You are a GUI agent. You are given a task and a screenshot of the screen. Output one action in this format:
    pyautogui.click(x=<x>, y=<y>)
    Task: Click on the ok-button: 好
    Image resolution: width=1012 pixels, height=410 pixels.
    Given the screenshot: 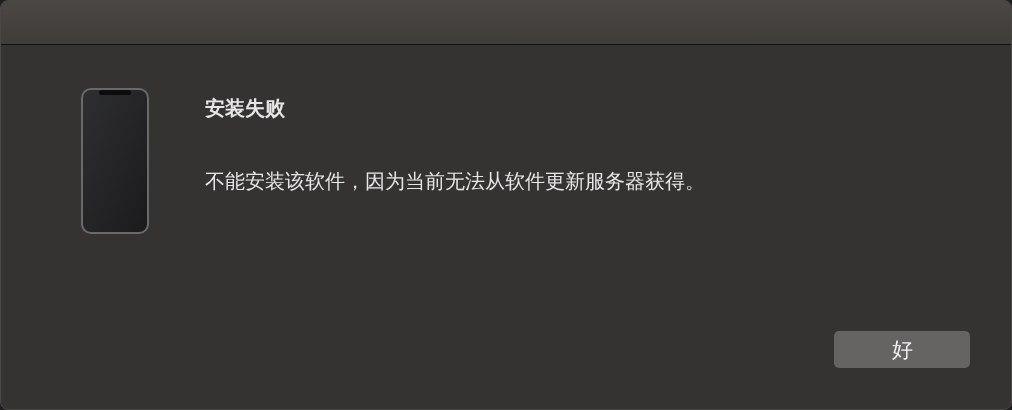 What is the action you would take?
    pyautogui.click(x=902, y=349)
    